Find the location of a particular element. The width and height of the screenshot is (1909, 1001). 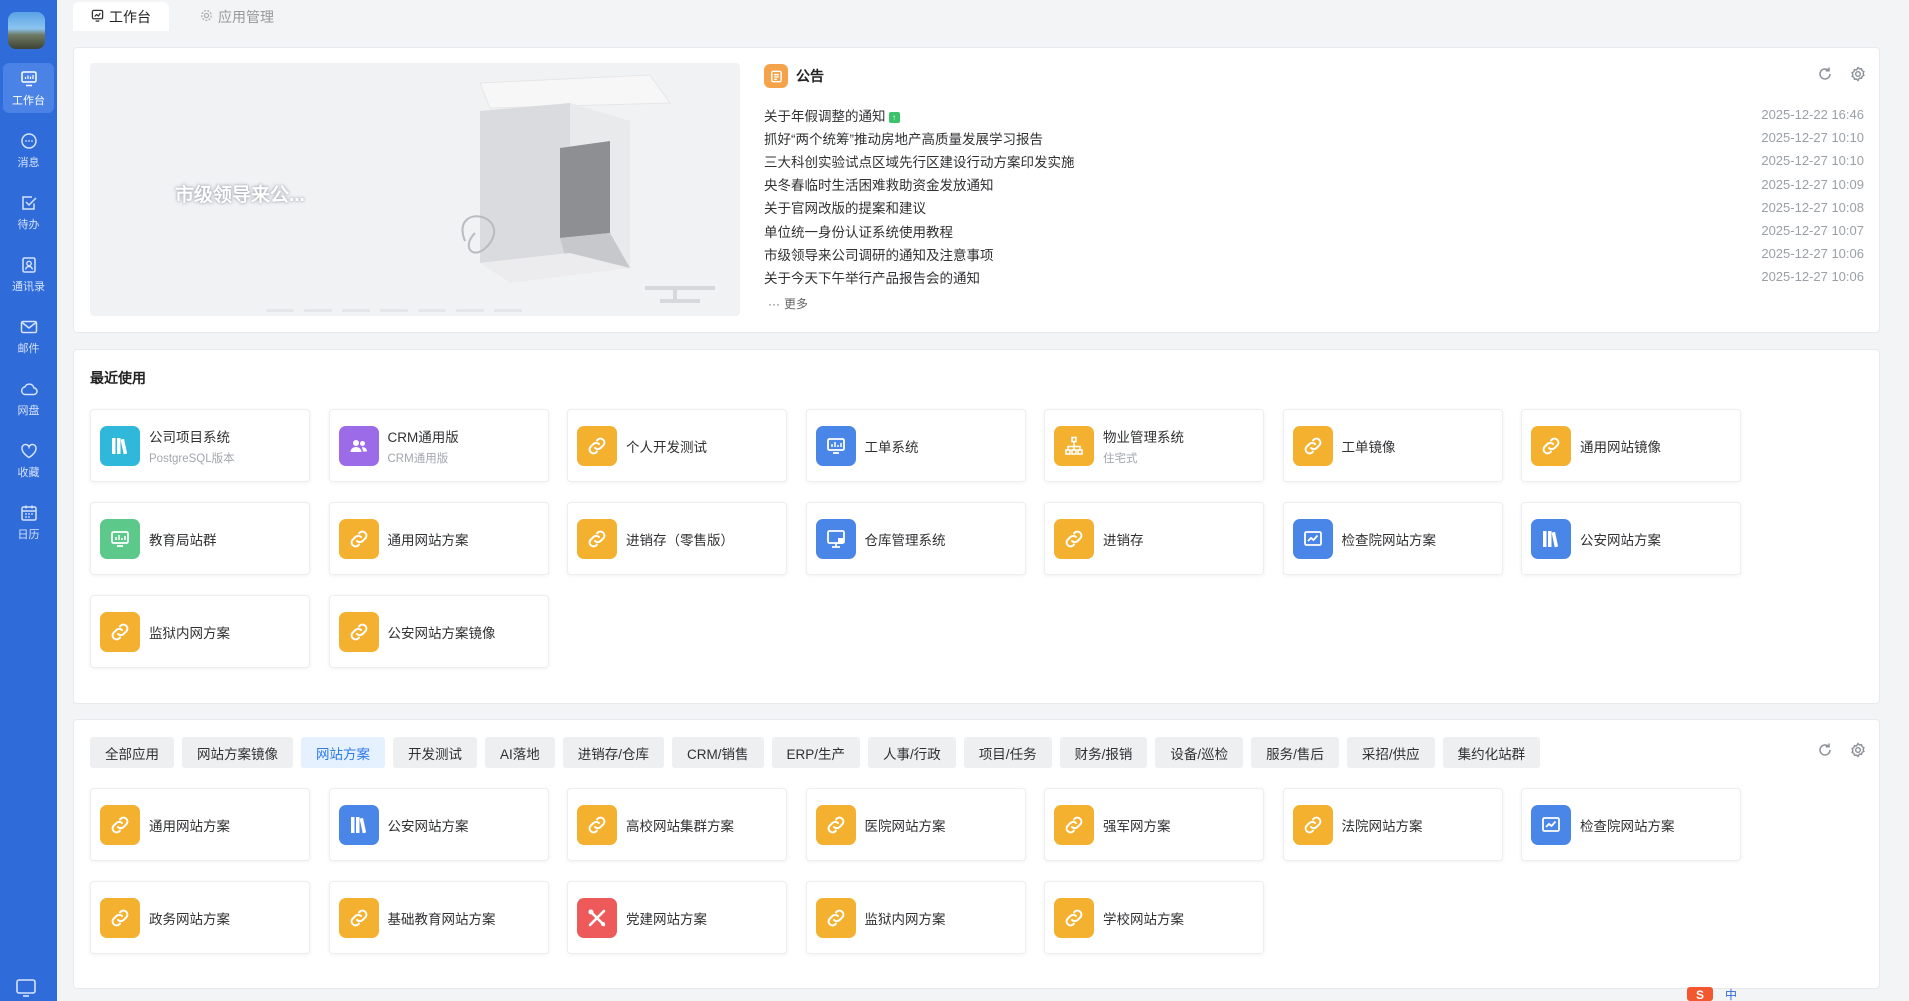

tools-icon is located at coordinates (597, 917).